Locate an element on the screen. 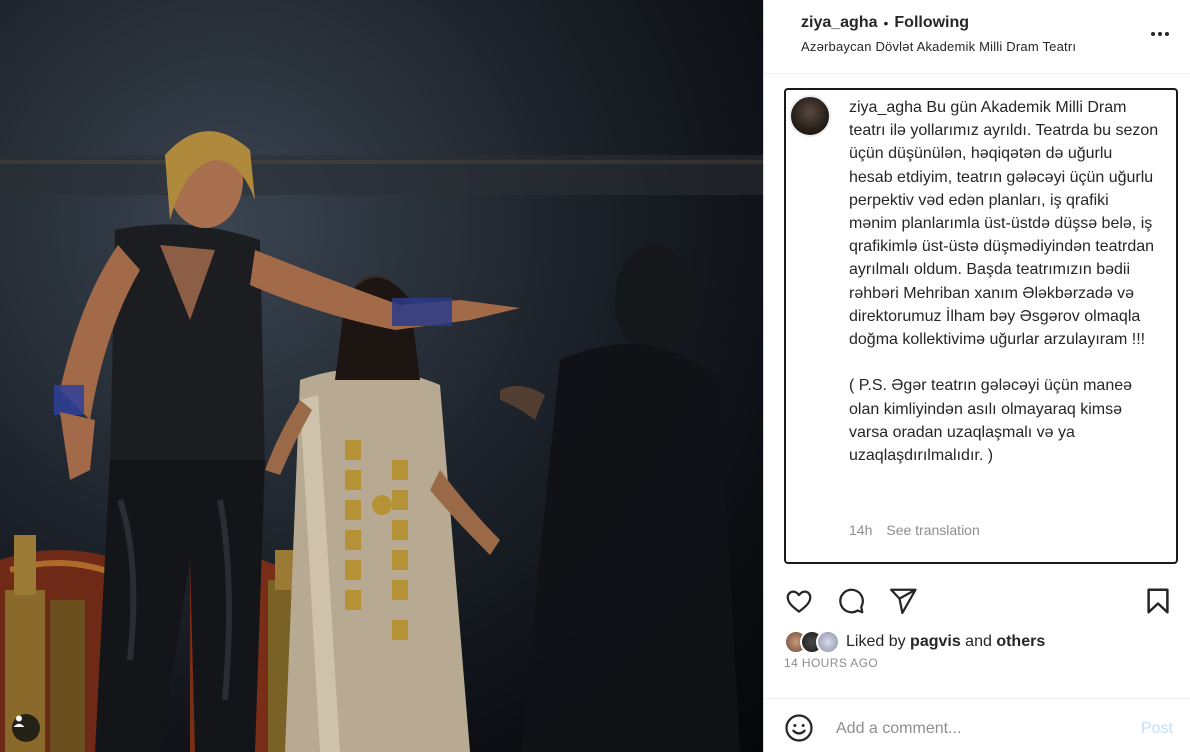 This screenshot has width=1190, height=752. post-timestamp: 14 HOURS AGO is located at coordinates (831, 663).